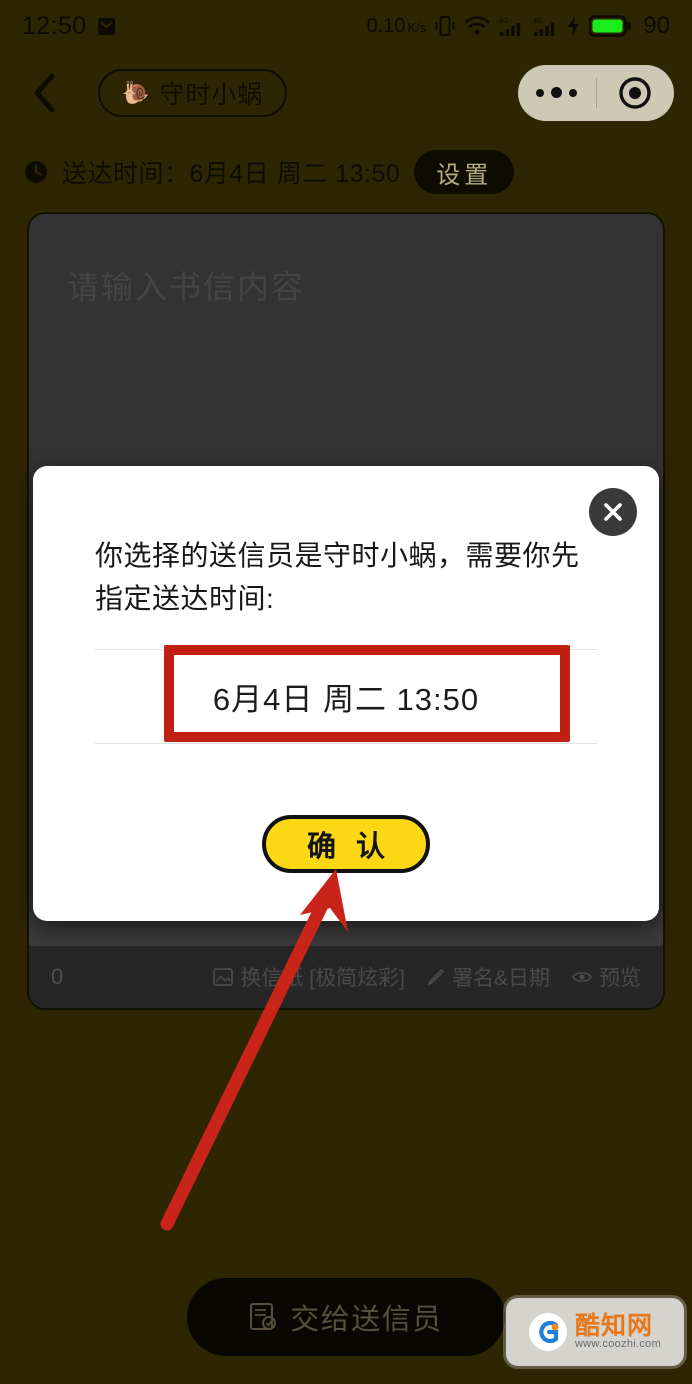  I want to click on preview-button: 预览, so click(606, 977).